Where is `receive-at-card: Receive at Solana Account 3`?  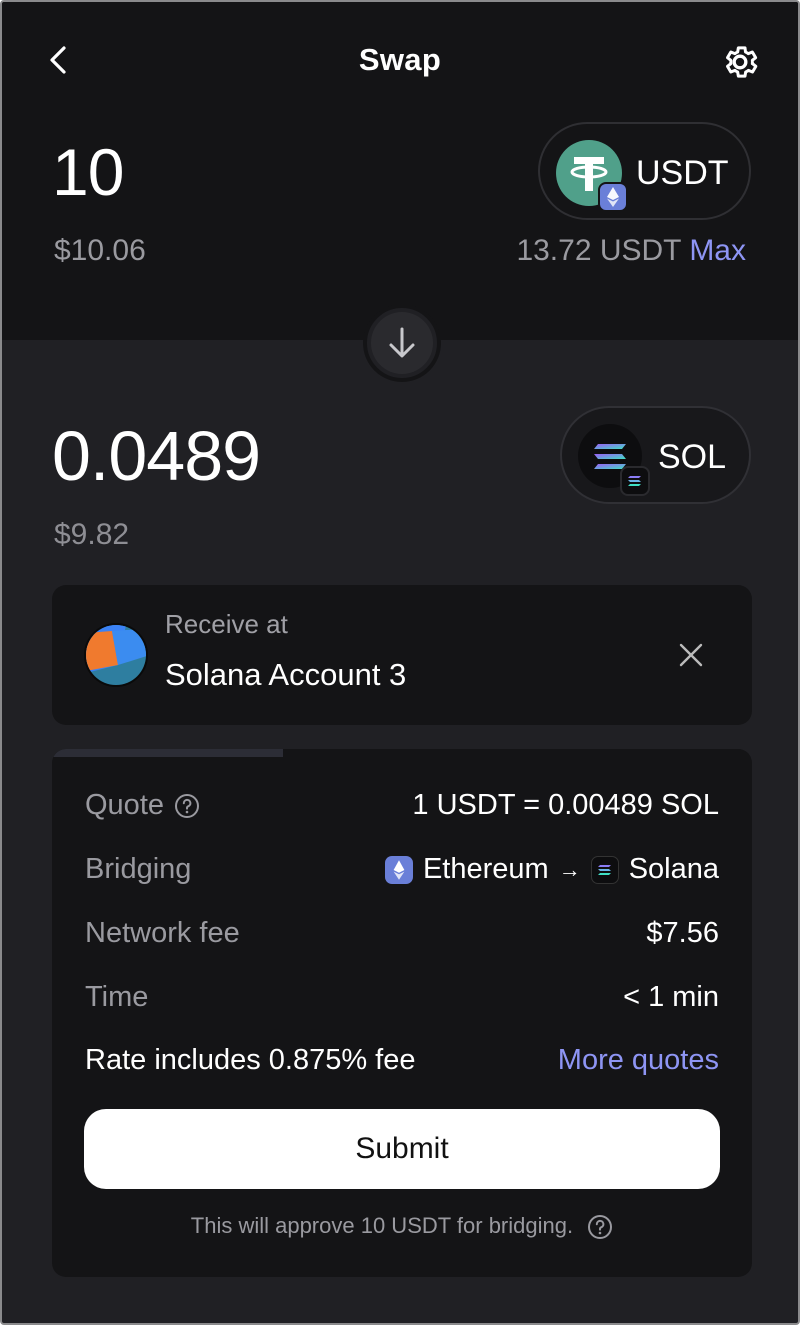
receive-at-card: Receive at Solana Account 3 is located at coordinates (402, 655).